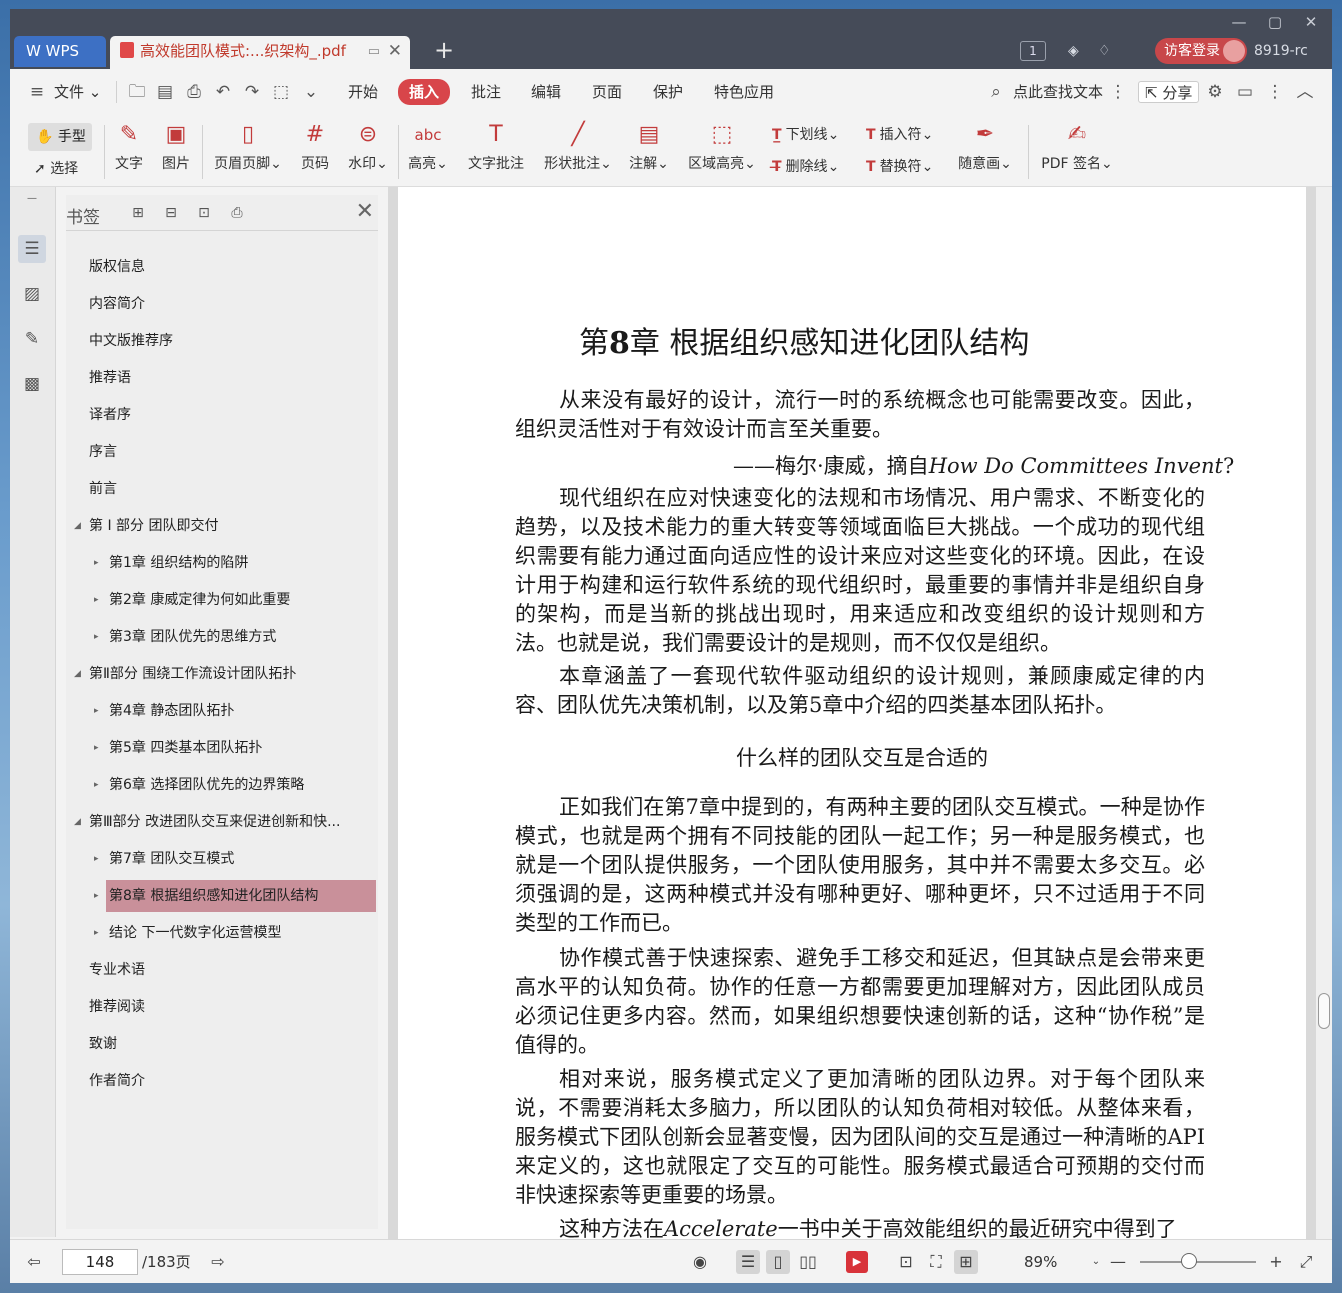 Image resolution: width=1342 pixels, height=1293 pixels. What do you see at coordinates (311, 92) in the screenshot?
I see `more-down-icon: ⌄` at bounding box center [311, 92].